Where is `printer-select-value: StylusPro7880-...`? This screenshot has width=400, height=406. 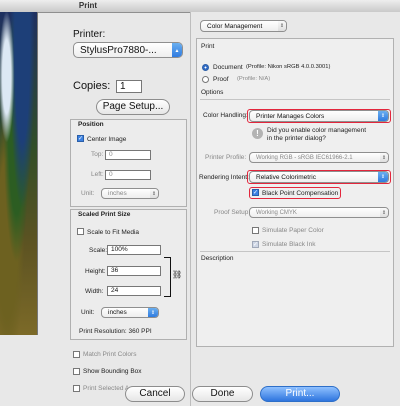
printer-select-value: StylusPro7880-... is located at coordinates (118, 50).